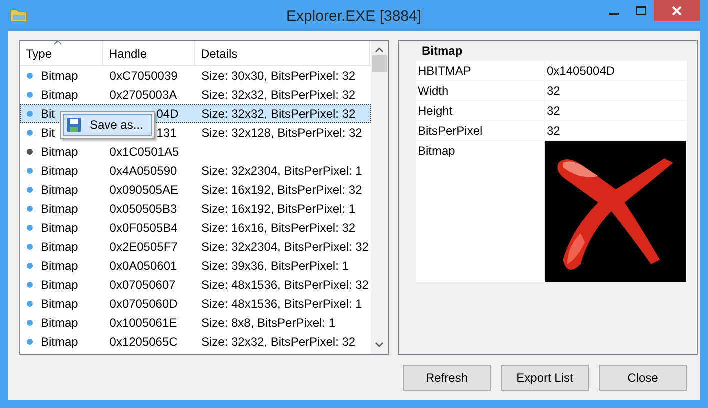 The width and height of the screenshot is (708, 408). Describe the element at coordinates (641, 10) in the screenshot. I see `maximize-icon` at that location.